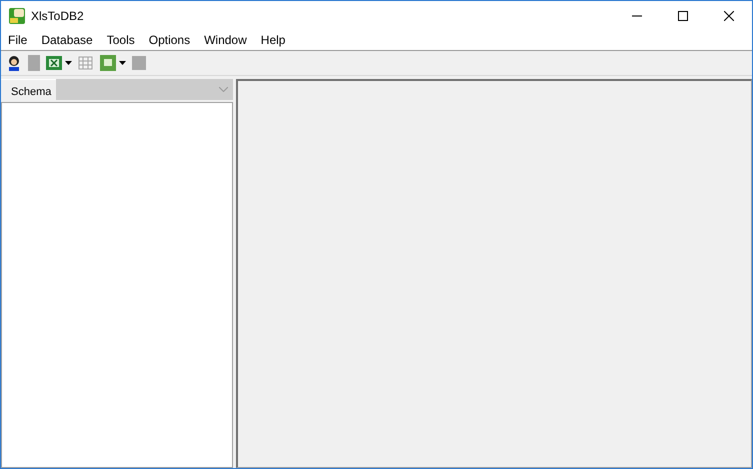 The height and width of the screenshot is (469, 753). I want to click on close-icon, so click(729, 15).